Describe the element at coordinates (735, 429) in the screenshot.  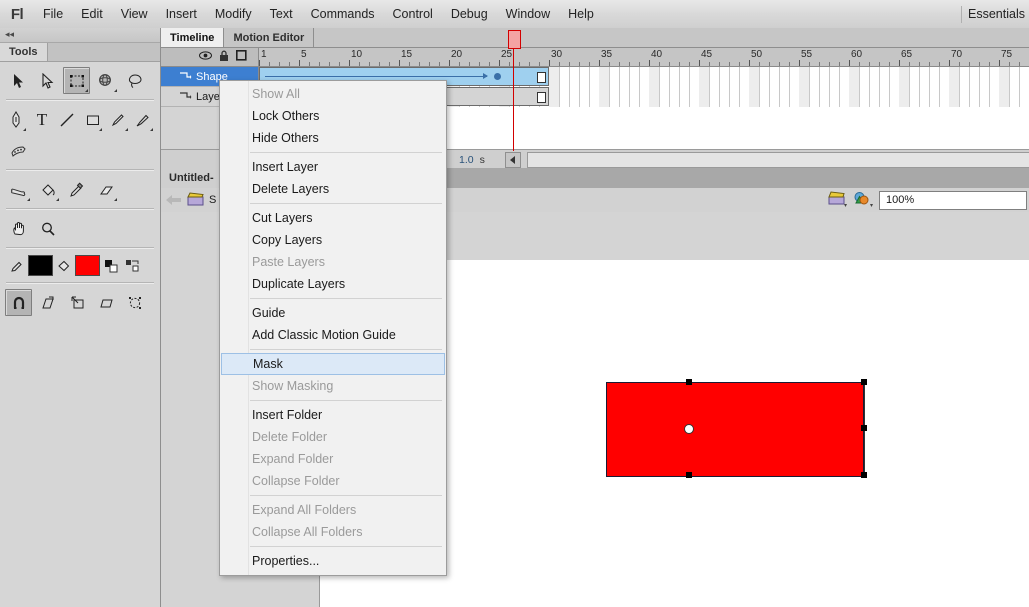
I see `red-rectangle` at that location.